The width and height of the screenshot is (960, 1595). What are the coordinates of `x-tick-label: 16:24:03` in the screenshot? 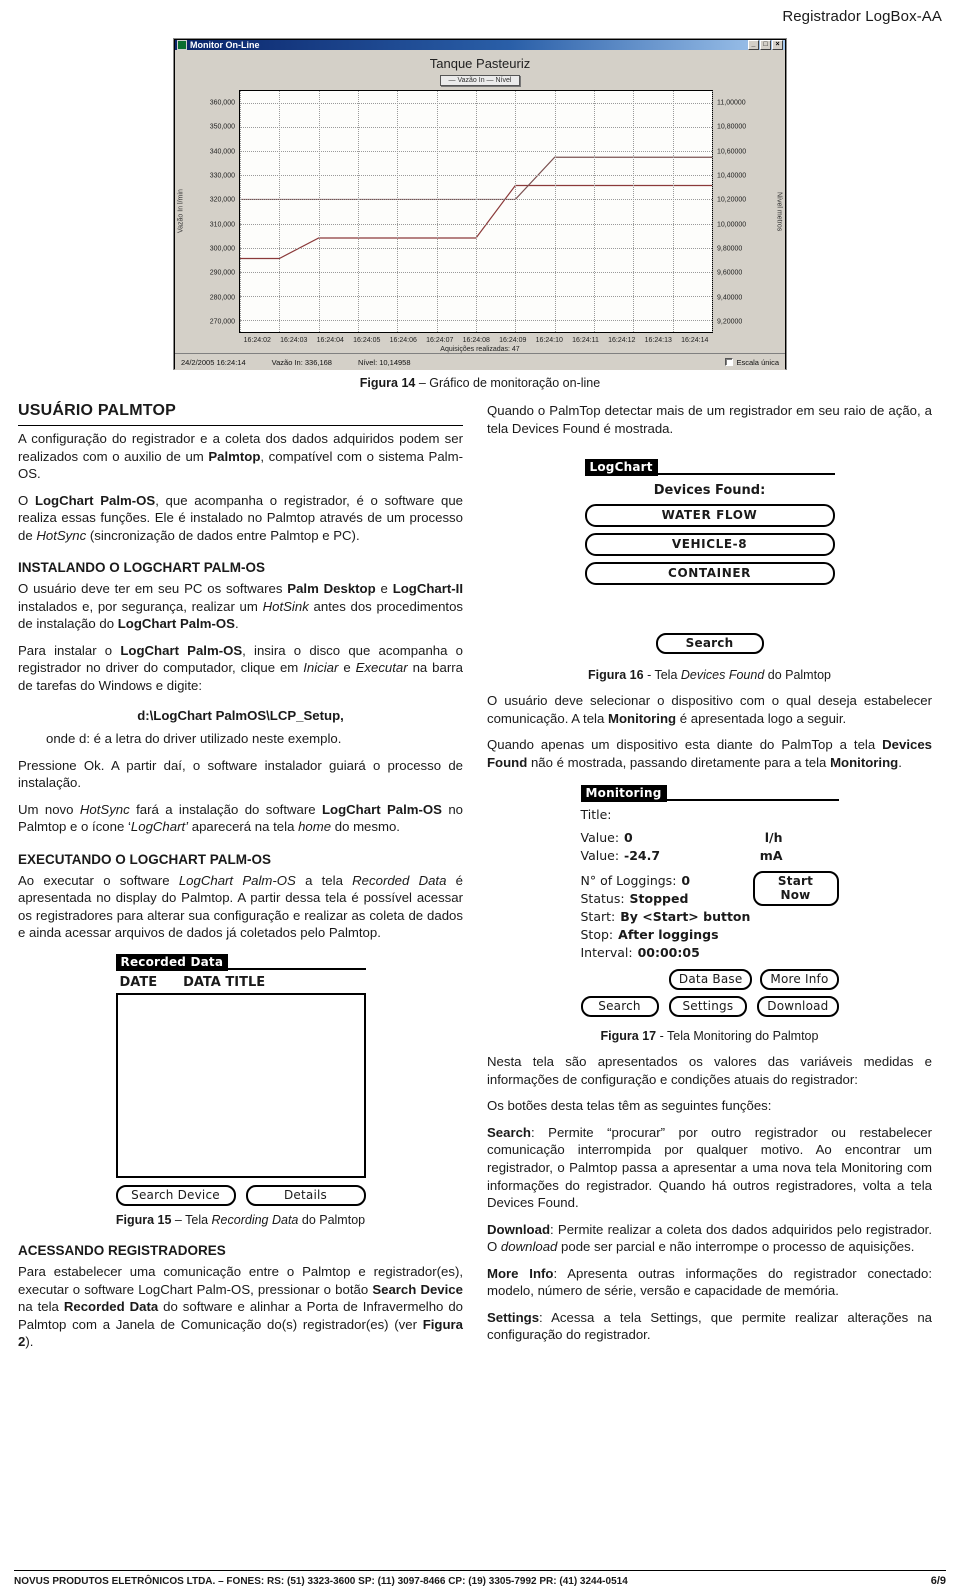 It's located at (294, 340).